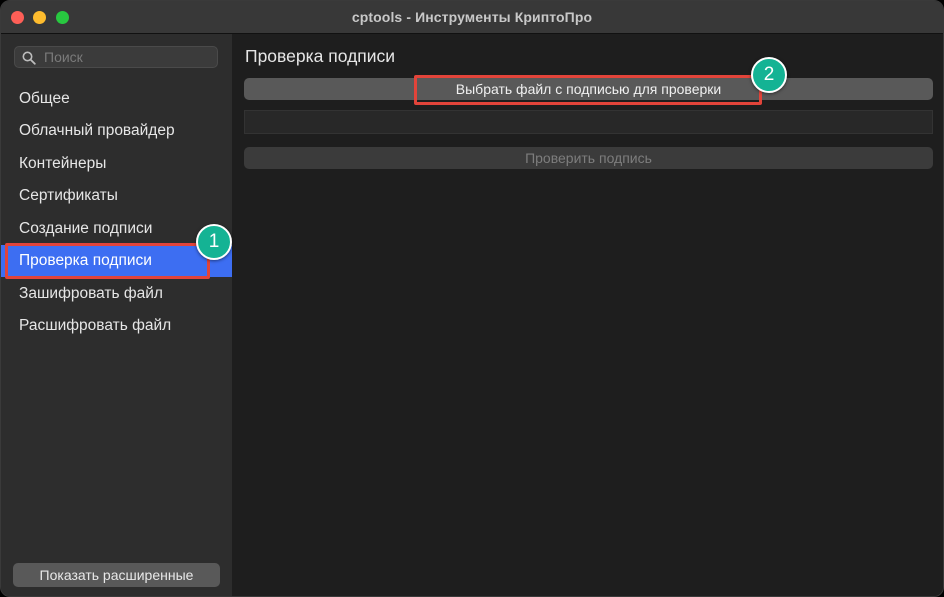 This screenshot has width=944, height=597. Describe the element at coordinates (320, 56) in the screenshot. I see `page-title: Проверка подписи` at that location.